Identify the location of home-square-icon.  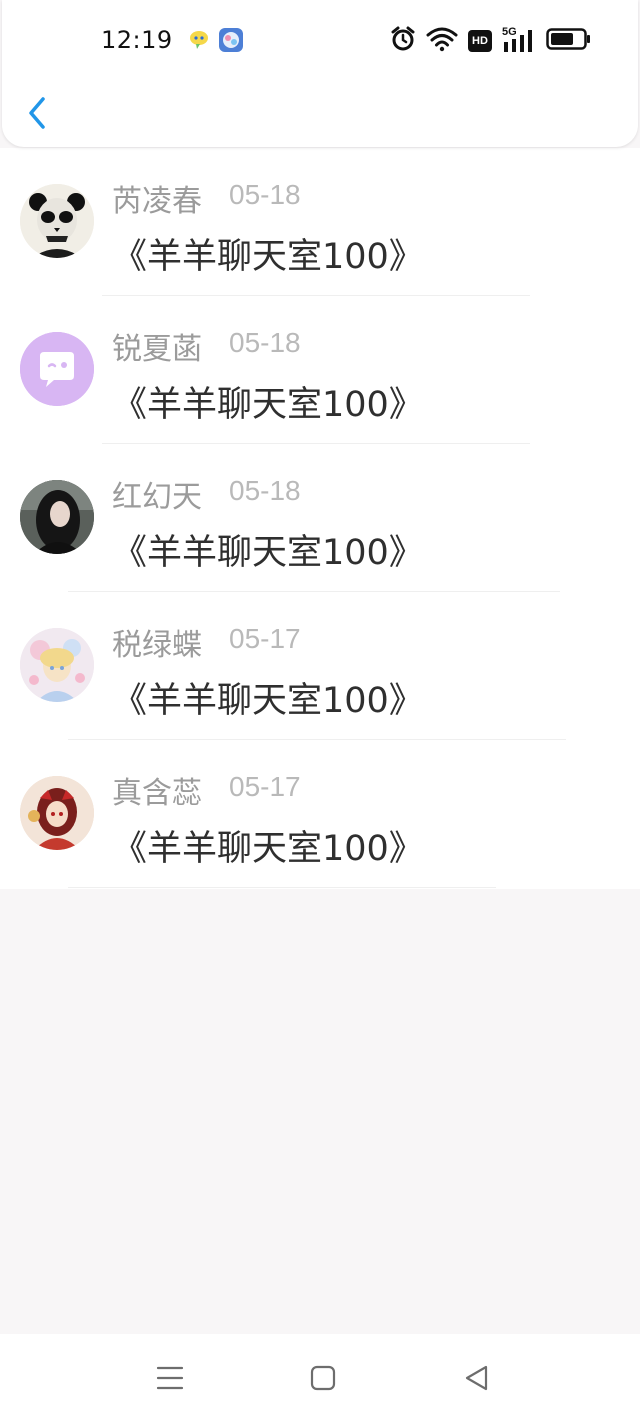
(323, 1378).